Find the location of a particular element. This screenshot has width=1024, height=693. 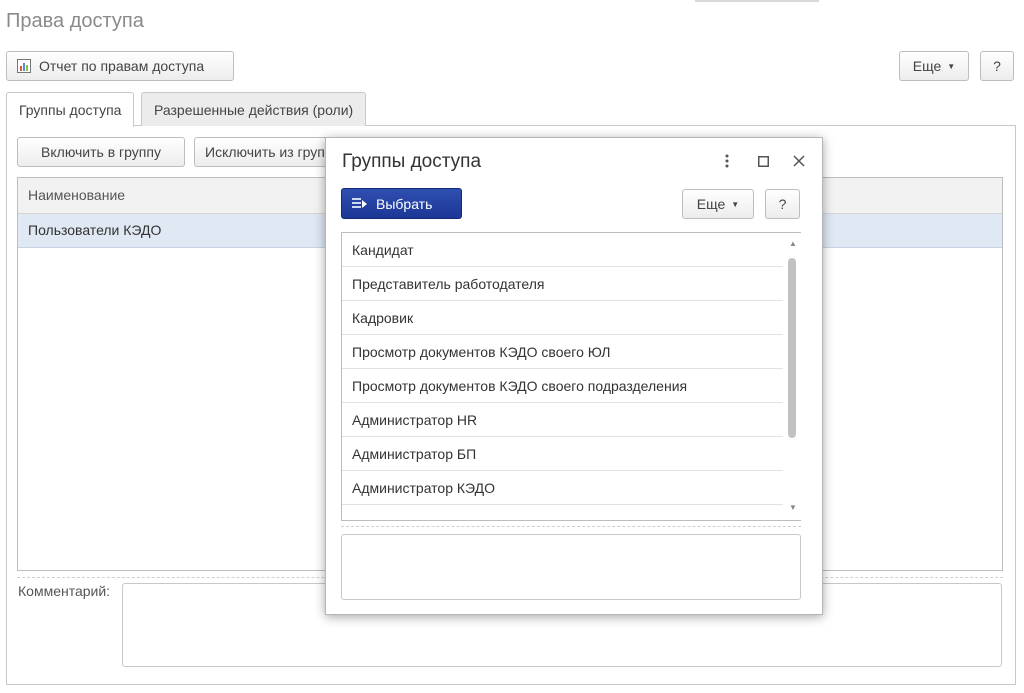

dialog-help-button: ? is located at coordinates (782, 204).